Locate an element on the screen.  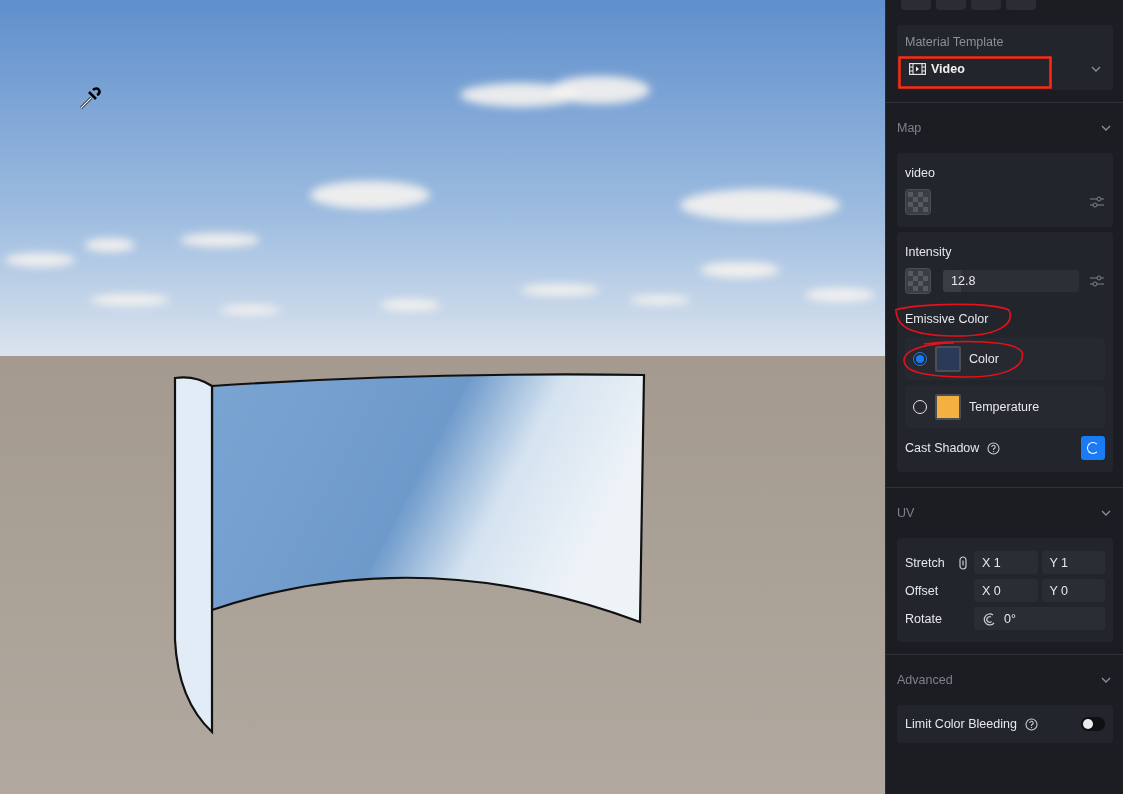
emissive-option: Temperature is located at coordinates (1005, 407).